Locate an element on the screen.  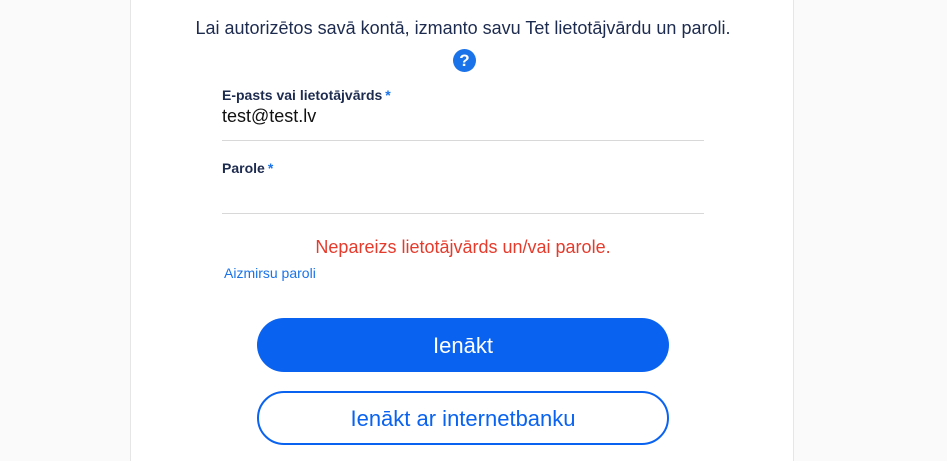
login-button: Ienākt is located at coordinates (463, 345).